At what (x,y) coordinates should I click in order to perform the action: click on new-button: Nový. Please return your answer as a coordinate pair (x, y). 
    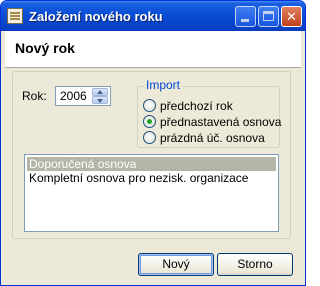
    Looking at the image, I should click on (176, 264).